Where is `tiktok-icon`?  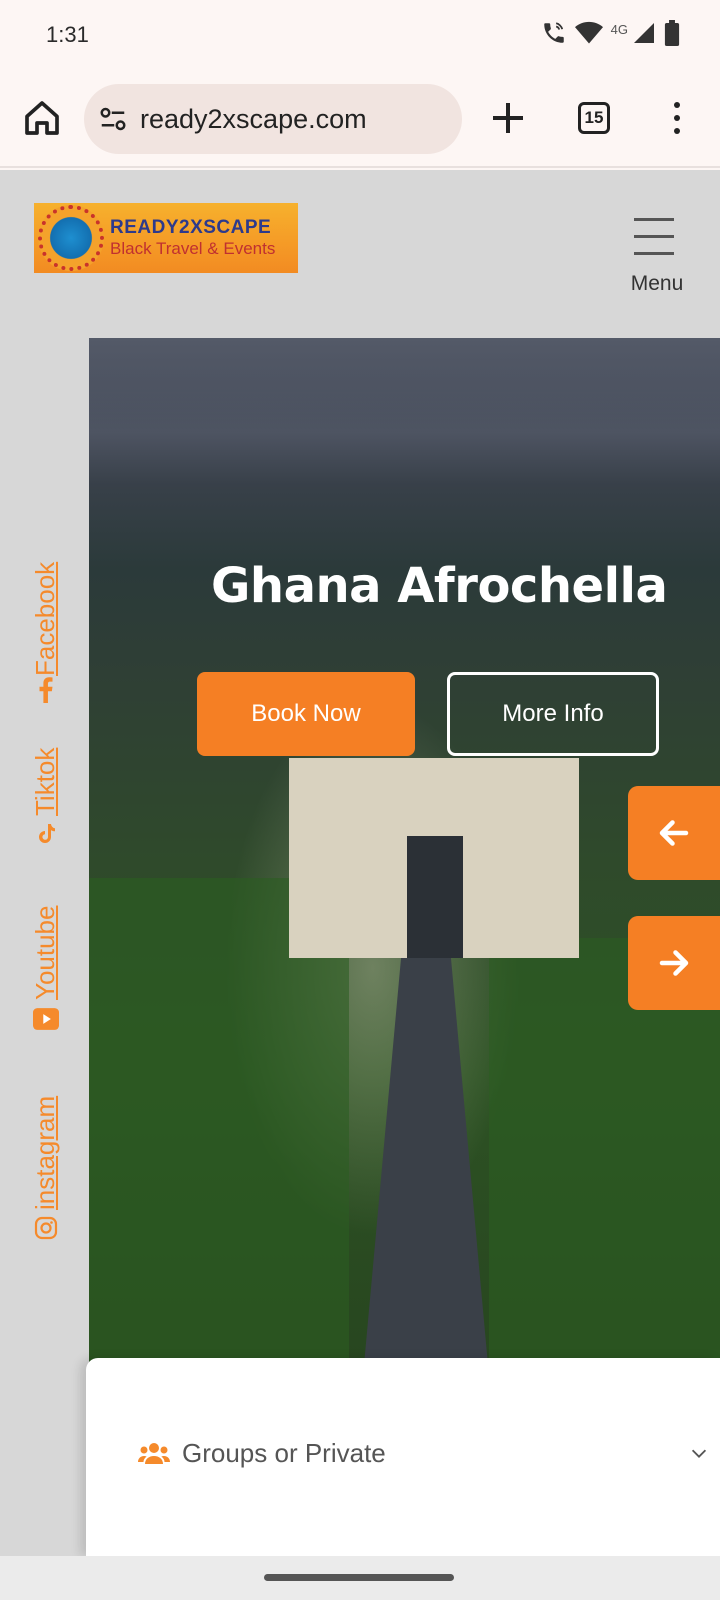 tiktok-icon is located at coordinates (46, 833).